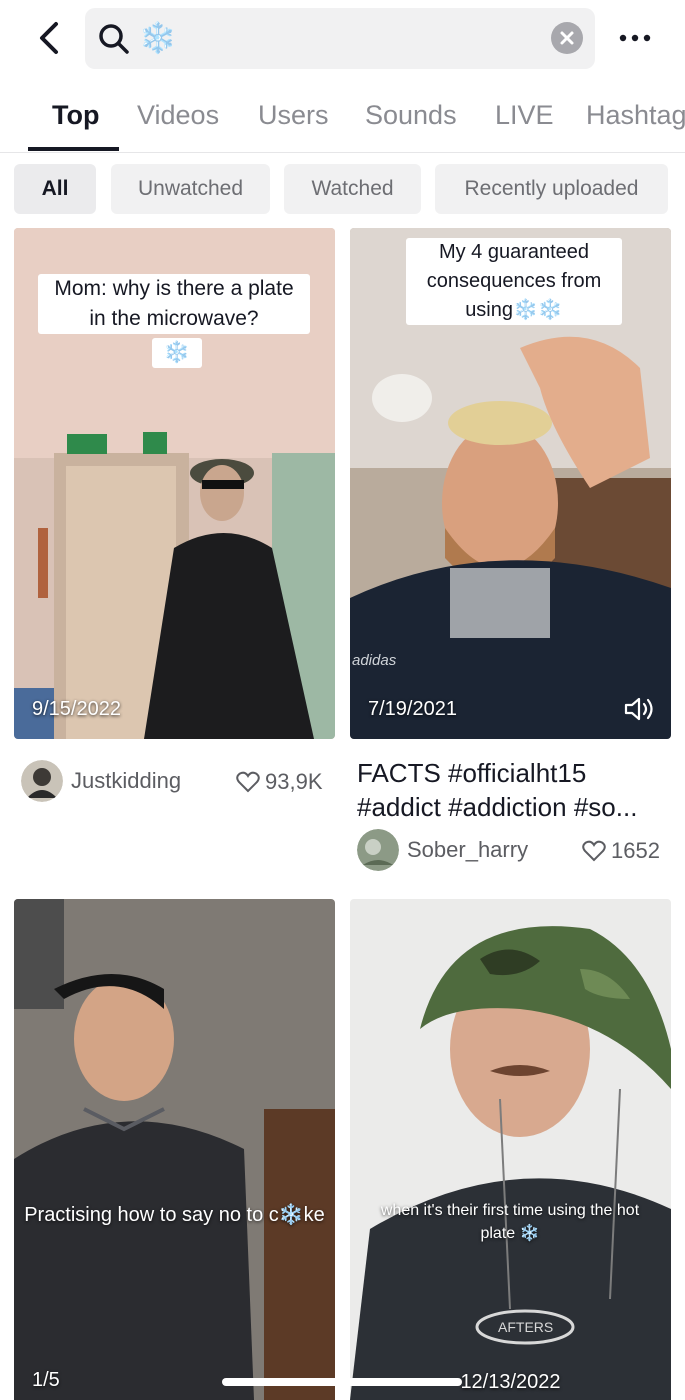 The height and width of the screenshot is (1400, 685). Describe the element at coordinates (342, 115) in the screenshot. I see `search-tabs: Top Videos Users Sounds LIVE Hashtags` at that location.